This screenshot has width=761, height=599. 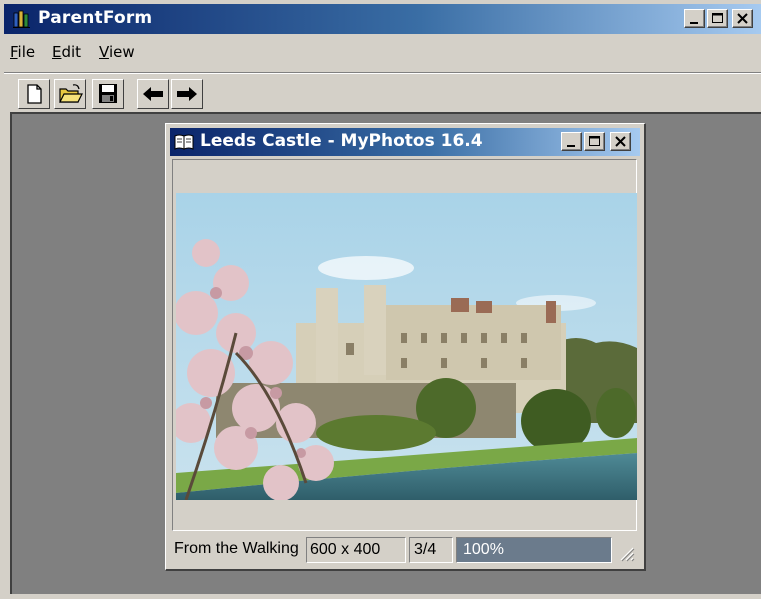 I want to click on menu-view-label: iew, so click(x=121, y=52).